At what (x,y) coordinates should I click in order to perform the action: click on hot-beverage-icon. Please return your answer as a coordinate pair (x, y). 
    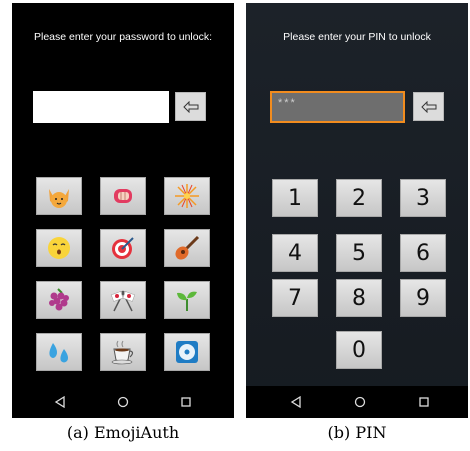
    Looking at the image, I should click on (122, 352).